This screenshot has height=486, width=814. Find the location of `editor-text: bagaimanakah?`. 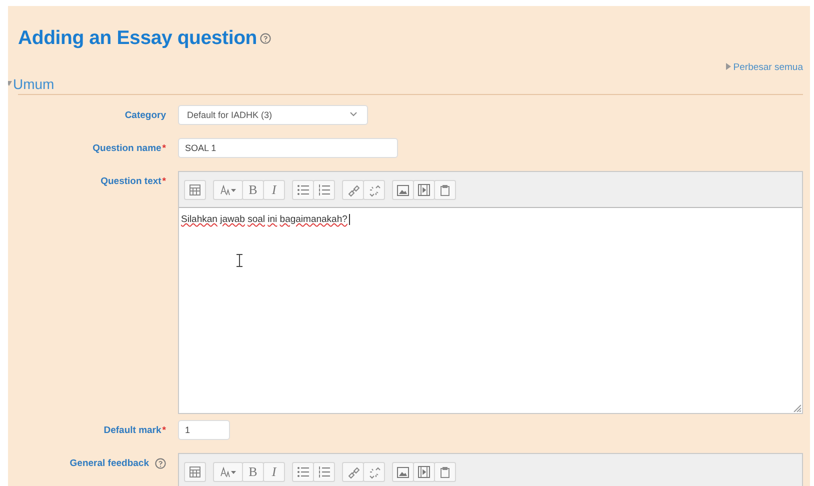

editor-text: bagaimanakah? is located at coordinates (314, 219).